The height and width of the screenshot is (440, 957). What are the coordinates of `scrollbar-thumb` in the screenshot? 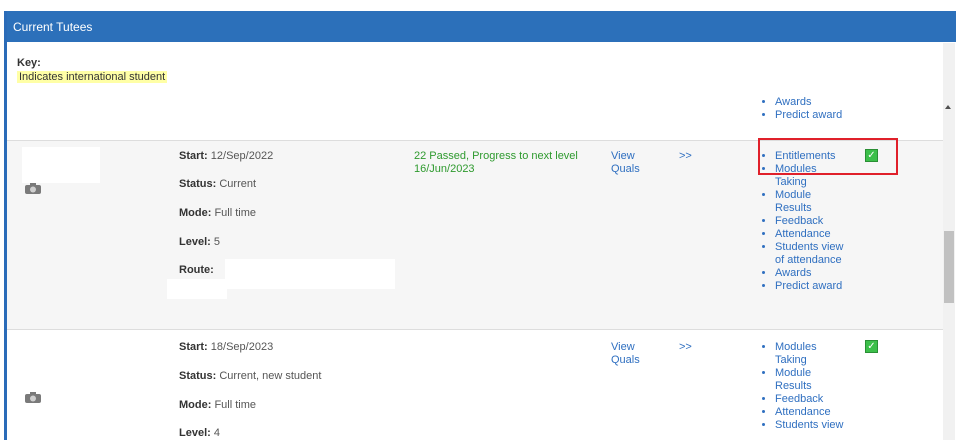 It's located at (949, 267).